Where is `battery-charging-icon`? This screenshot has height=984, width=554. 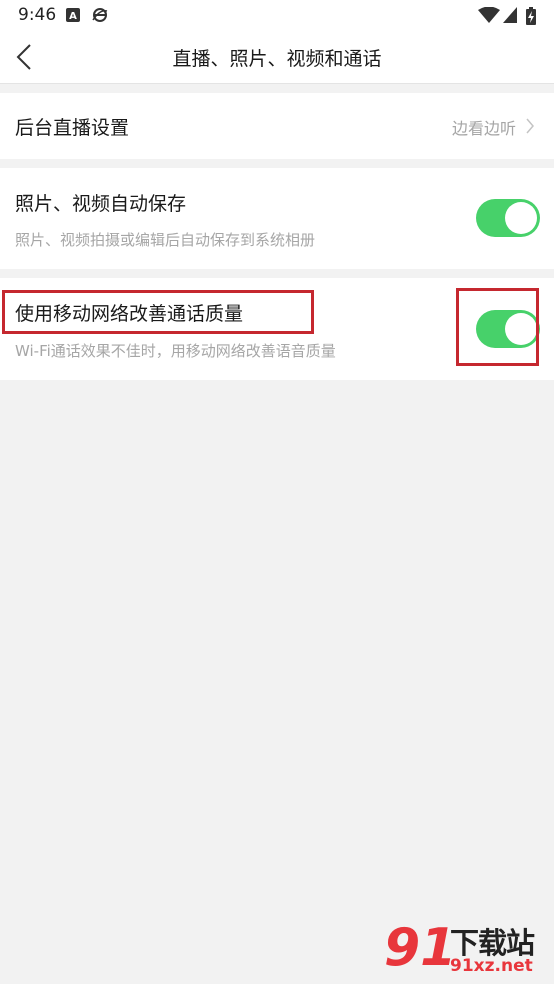
battery-charging-icon is located at coordinates (531, 18).